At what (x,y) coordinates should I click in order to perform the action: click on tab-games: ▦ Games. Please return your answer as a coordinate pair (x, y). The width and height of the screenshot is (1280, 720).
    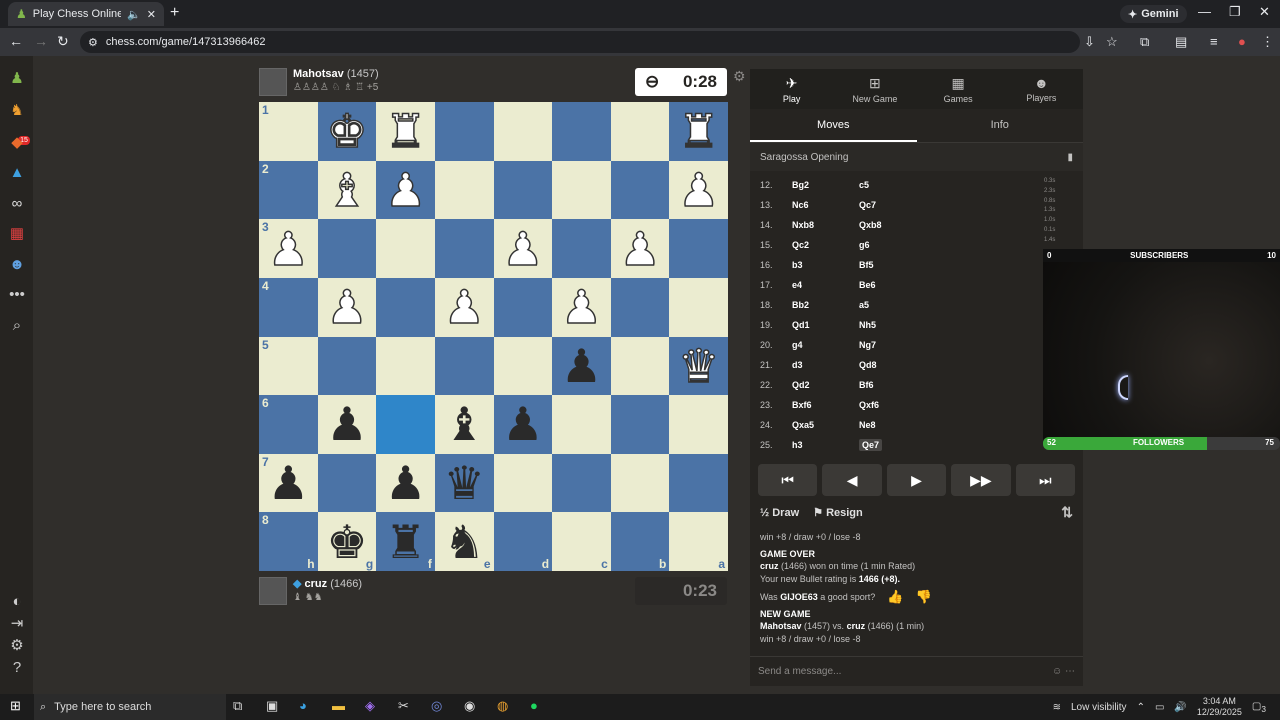
    Looking at the image, I should click on (958, 89).